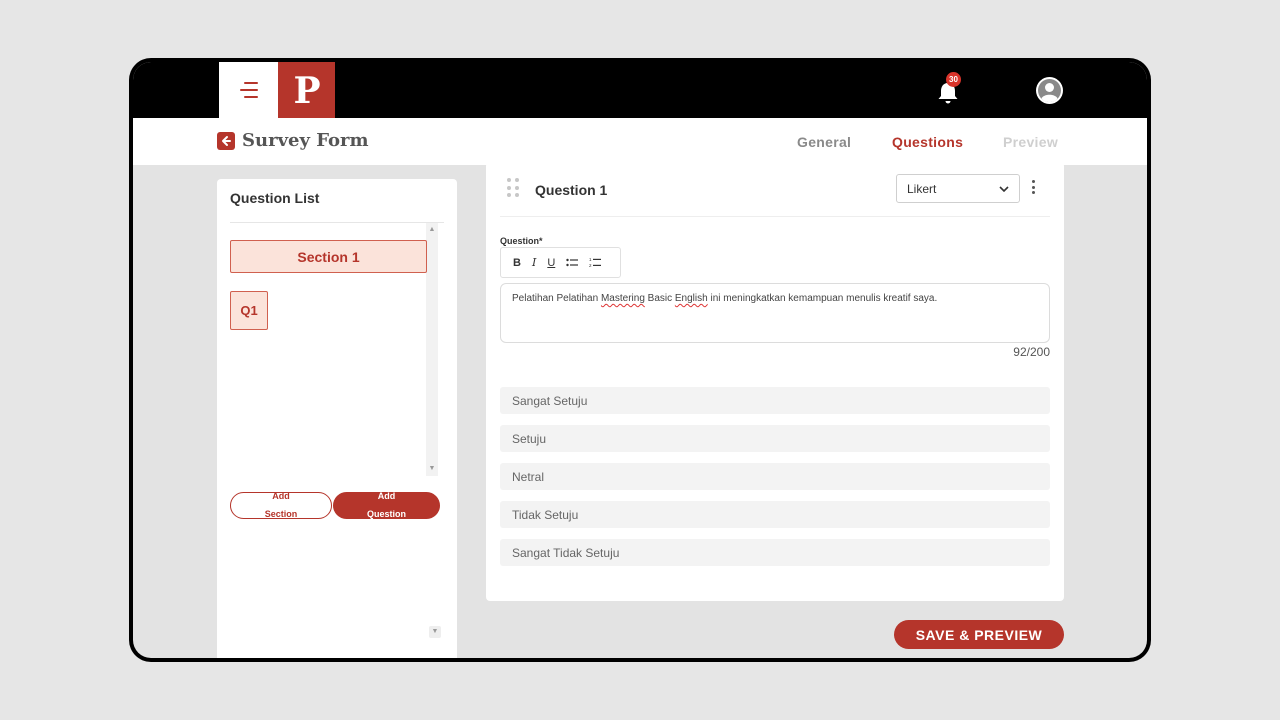  What do you see at coordinates (590, 259) in the screenshot?
I see `svg-text: 1` at bounding box center [590, 259].